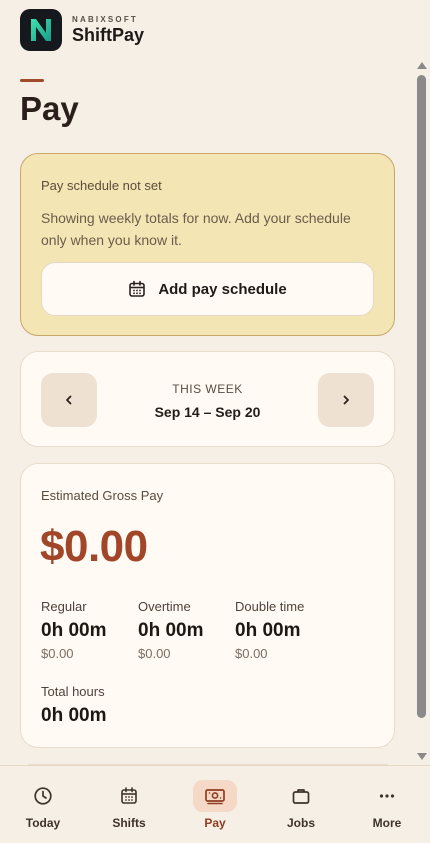 Image resolution: width=430 pixels, height=843 pixels. I want to click on double-time-hours: 0h 00m, so click(268, 630).